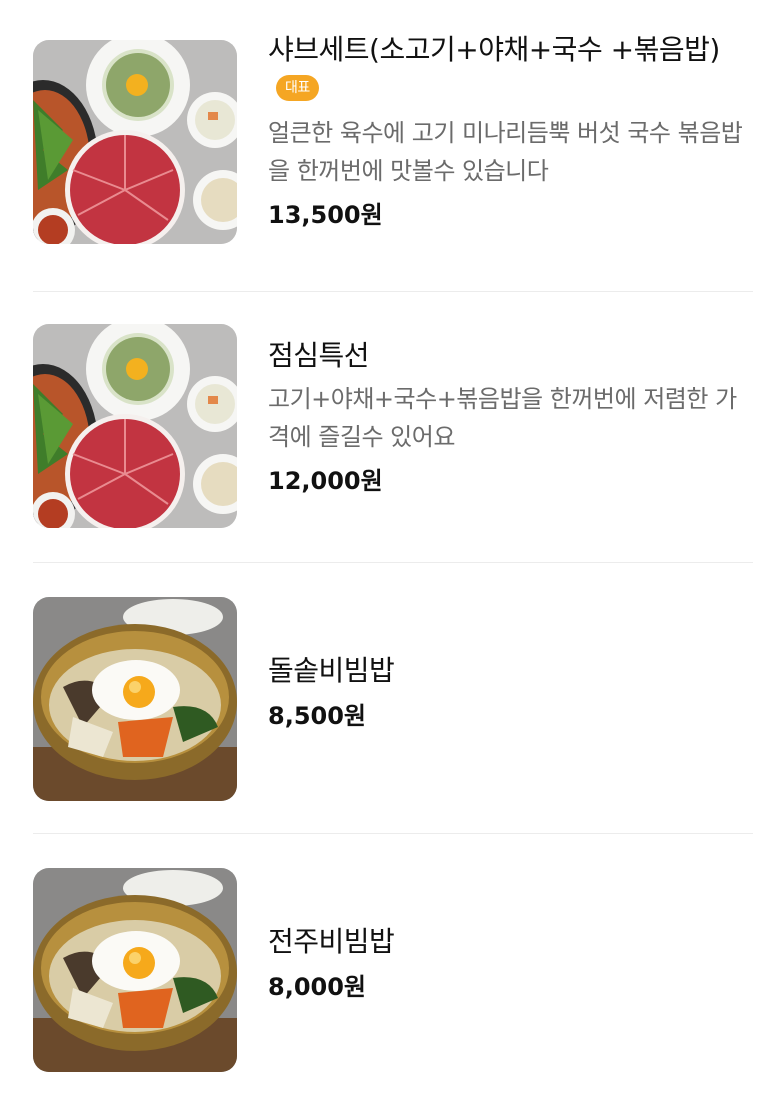  Describe the element at coordinates (317, 716) in the screenshot. I see `menu-item-price: 8,500원` at that location.